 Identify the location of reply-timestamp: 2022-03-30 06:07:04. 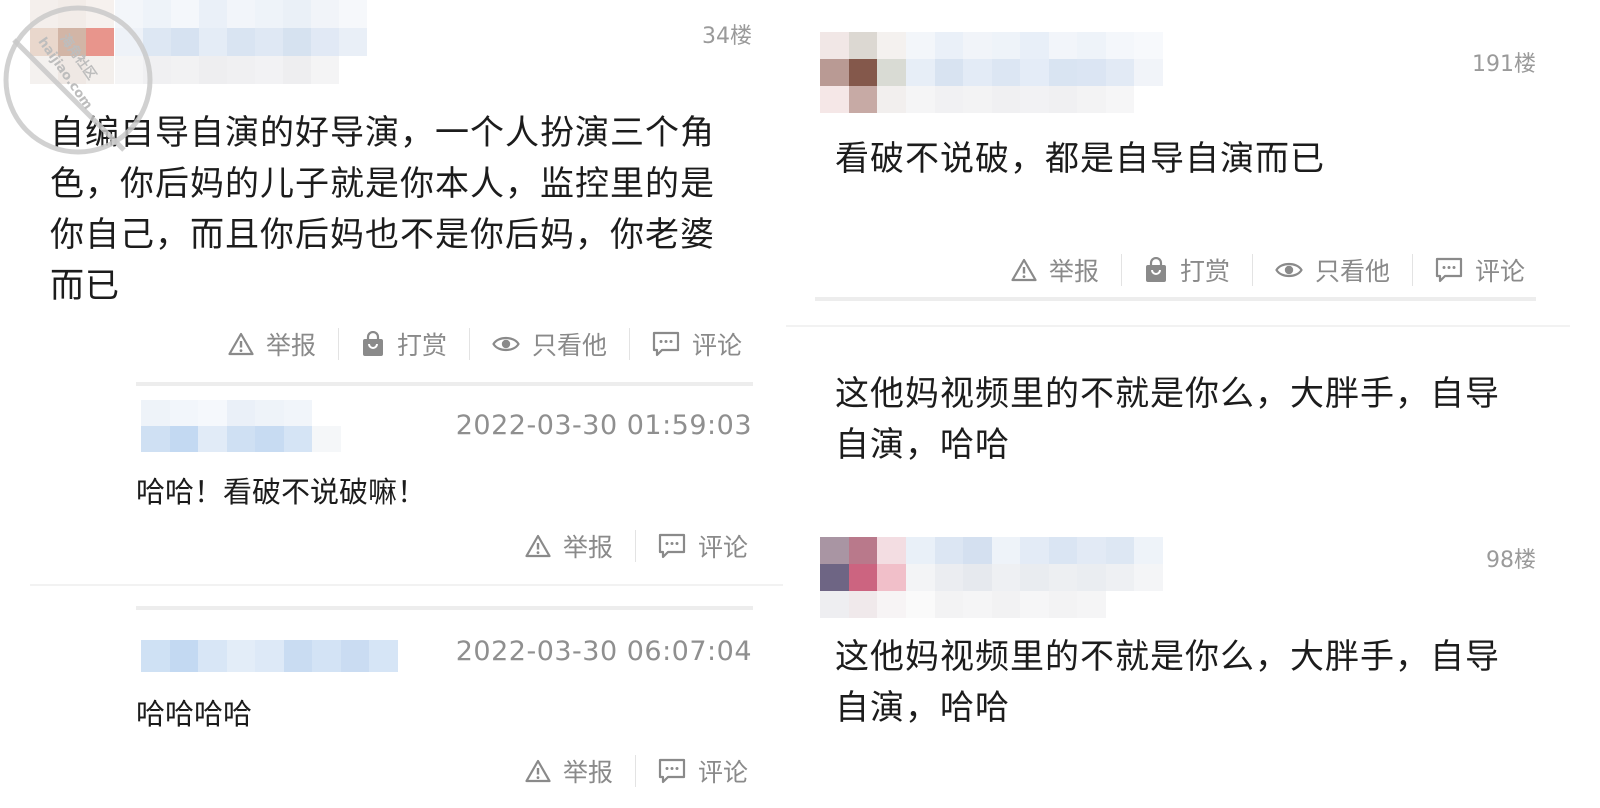
(603, 651).